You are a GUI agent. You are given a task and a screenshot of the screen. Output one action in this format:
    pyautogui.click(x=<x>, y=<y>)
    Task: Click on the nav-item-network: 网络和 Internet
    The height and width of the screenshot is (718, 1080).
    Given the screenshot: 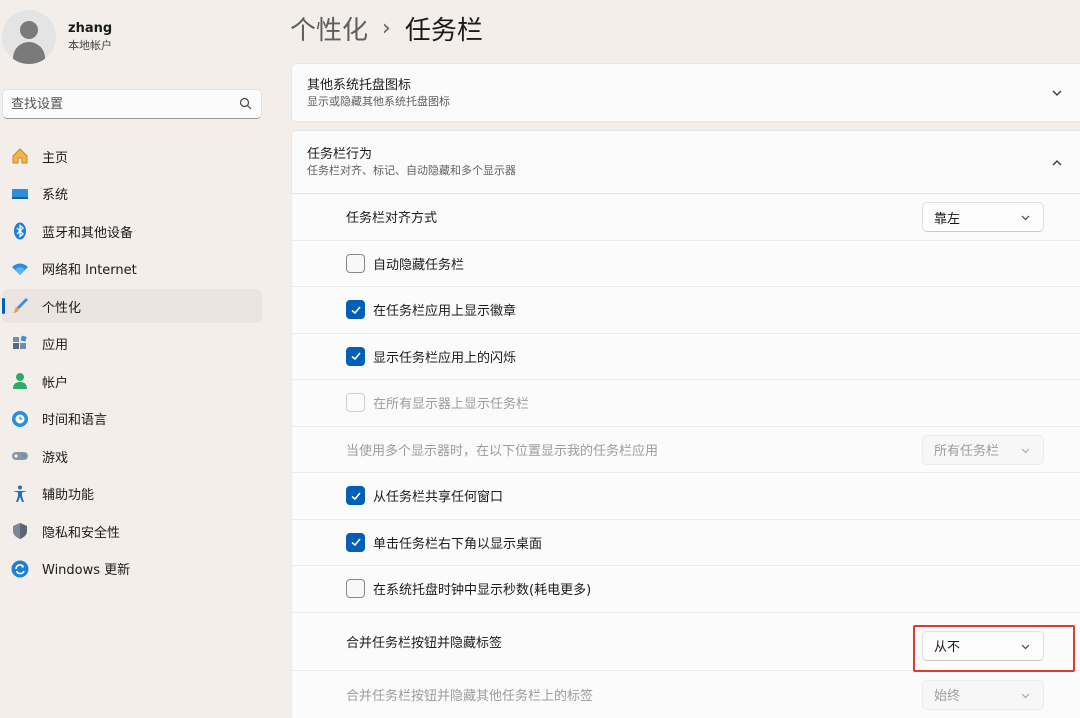 What is the action you would take?
    pyautogui.click(x=132, y=269)
    